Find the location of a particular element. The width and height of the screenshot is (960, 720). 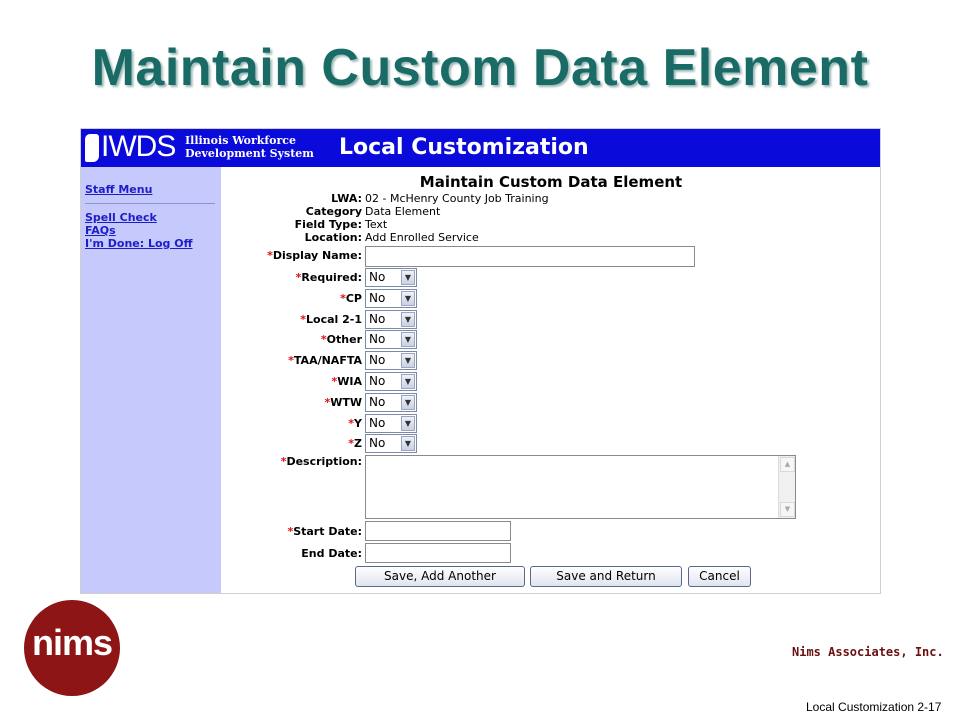

end-date-label: End Date: is located at coordinates (331, 553).